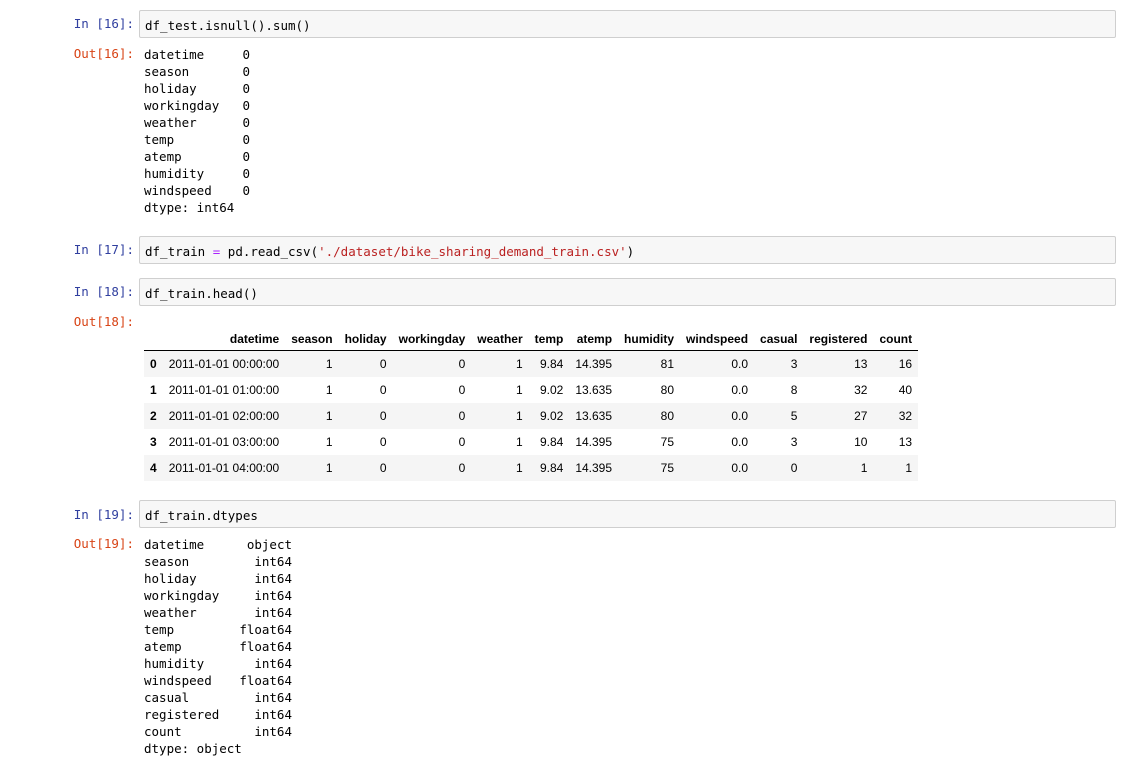 Image resolution: width=1136 pixels, height=766 pixels. Describe the element at coordinates (594, 416) in the screenshot. I see `table-cell: 13.635` at that location.